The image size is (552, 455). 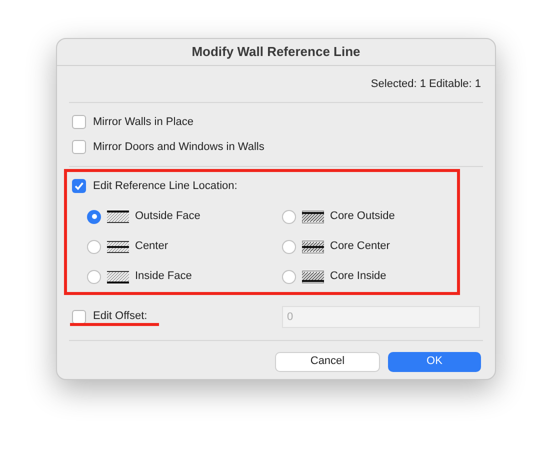 I want to click on cancel-button: Cancel, so click(x=327, y=362).